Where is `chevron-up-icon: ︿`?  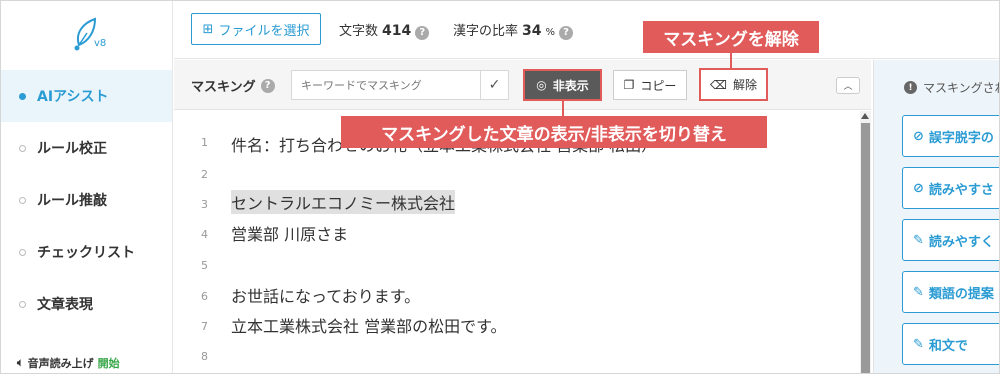 chevron-up-icon: ︿ is located at coordinates (848, 87).